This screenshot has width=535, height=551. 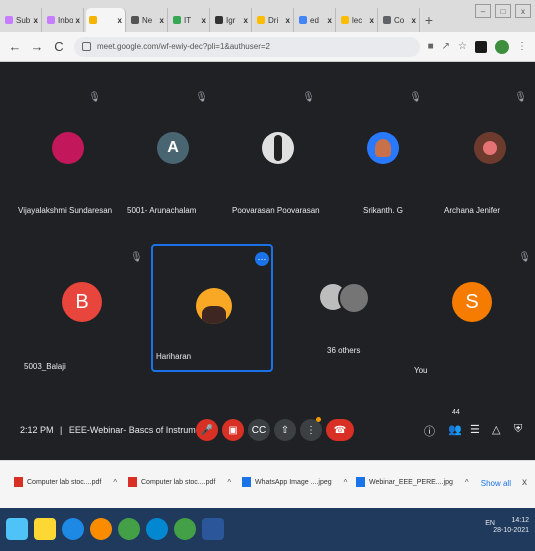 I want to click on star-icon: ☆, so click(x=462, y=46).